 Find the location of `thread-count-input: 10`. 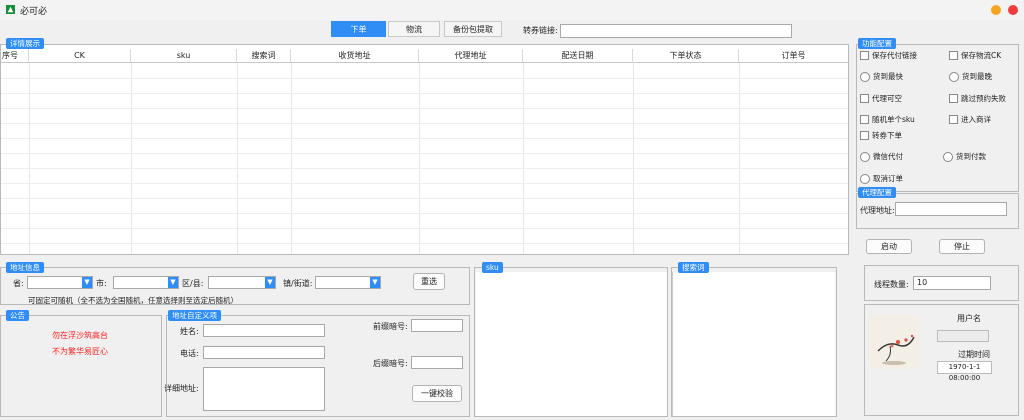

thread-count-input: 10 is located at coordinates (952, 283).